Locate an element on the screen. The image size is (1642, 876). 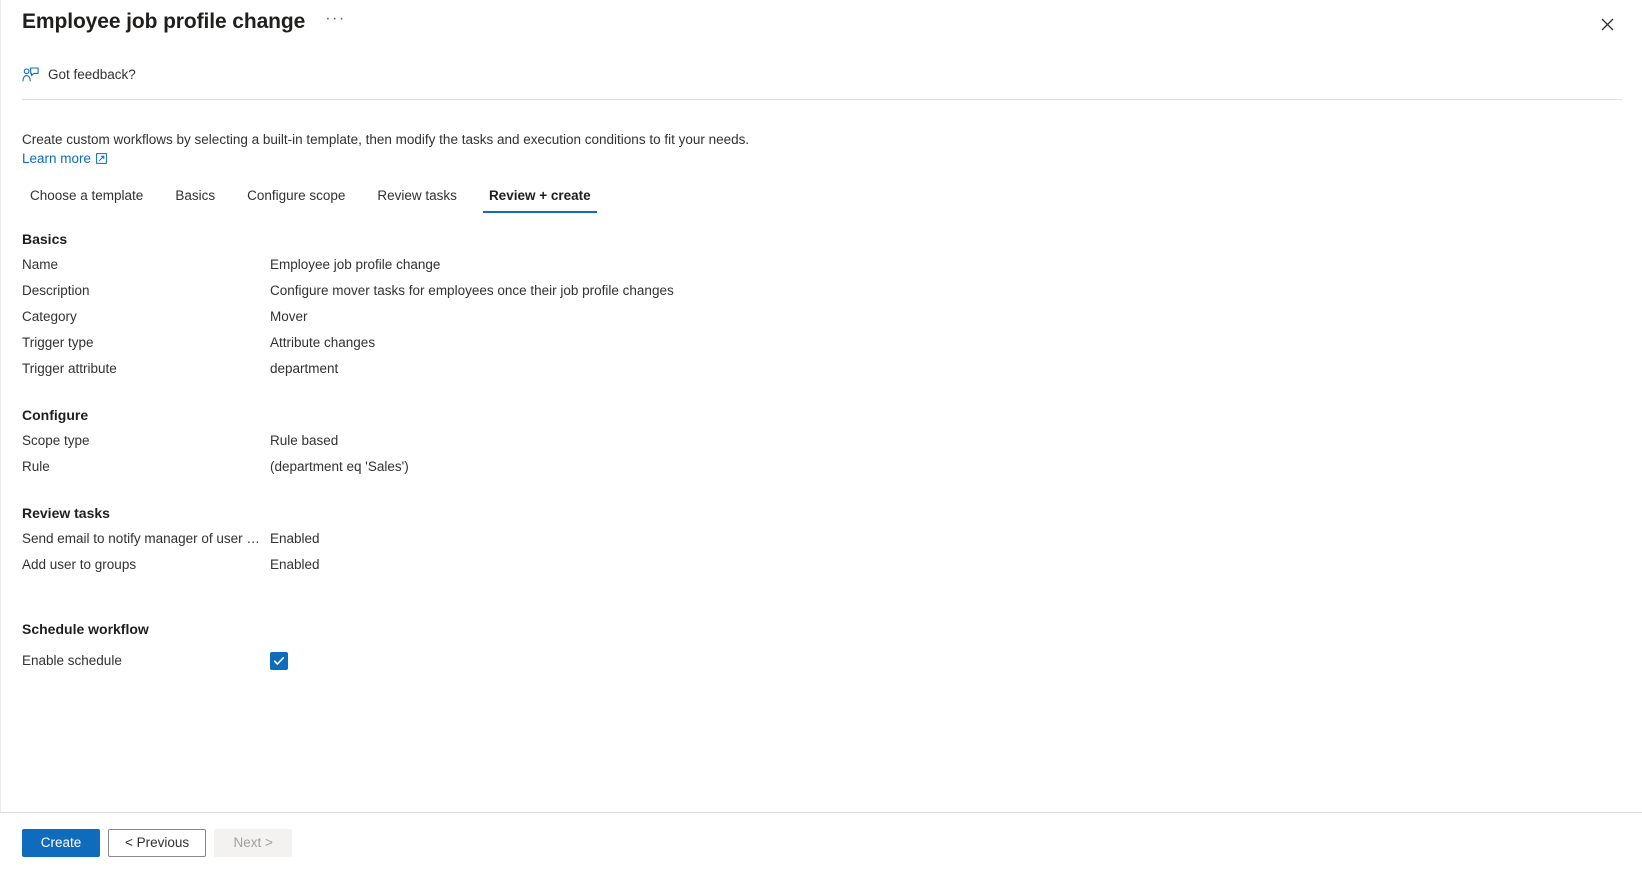
external-link-icon is located at coordinates (101, 158).